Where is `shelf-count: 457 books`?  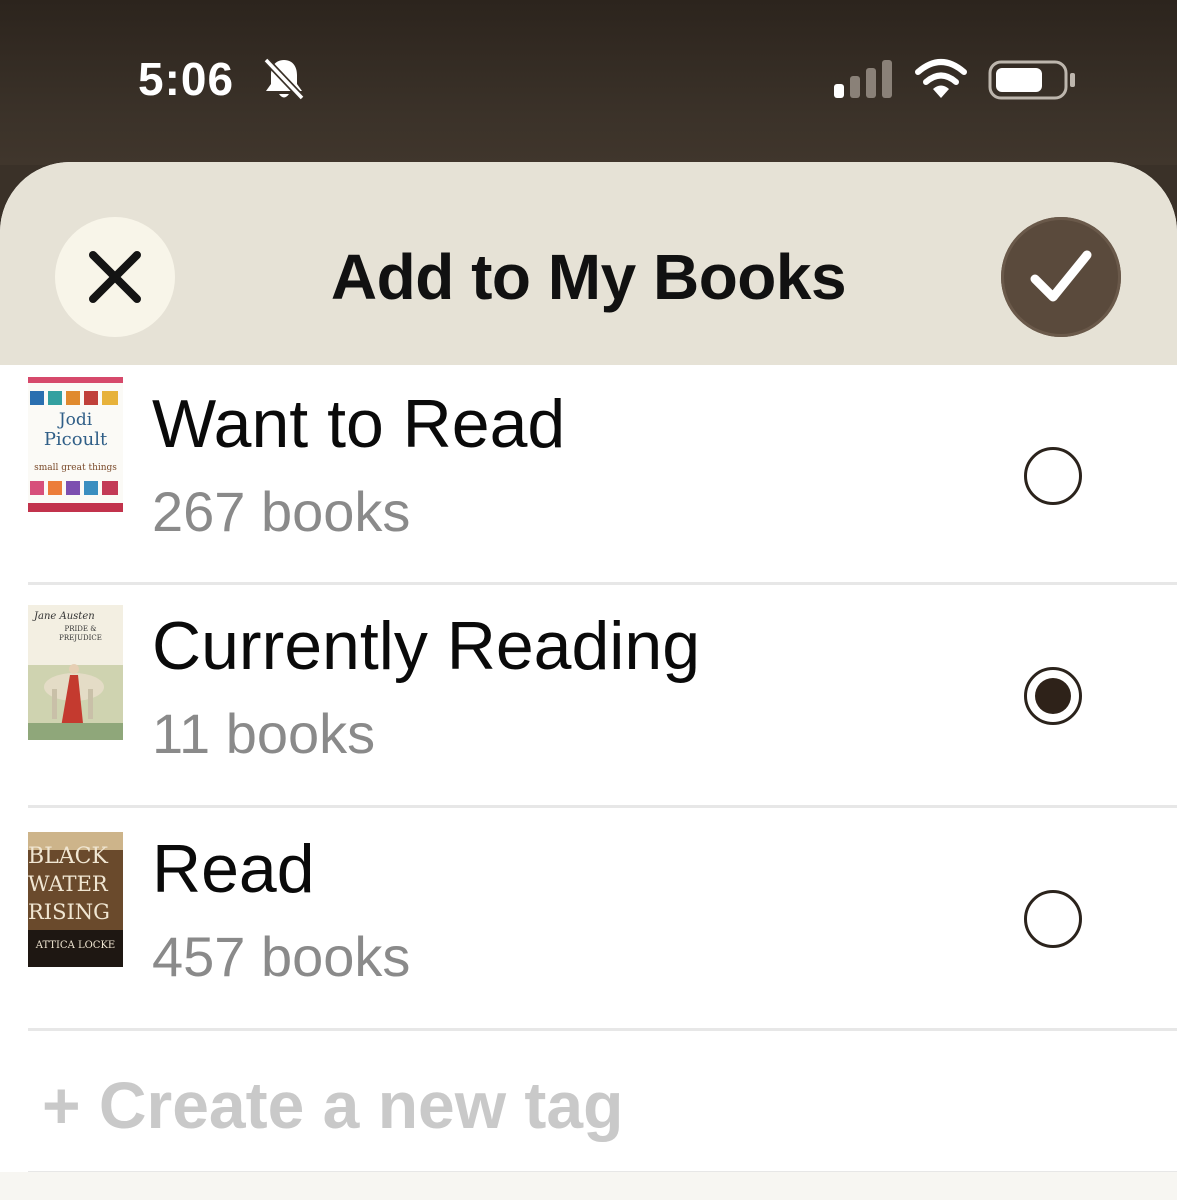 shelf-count: 457 books is located at coordinates (281, 956).